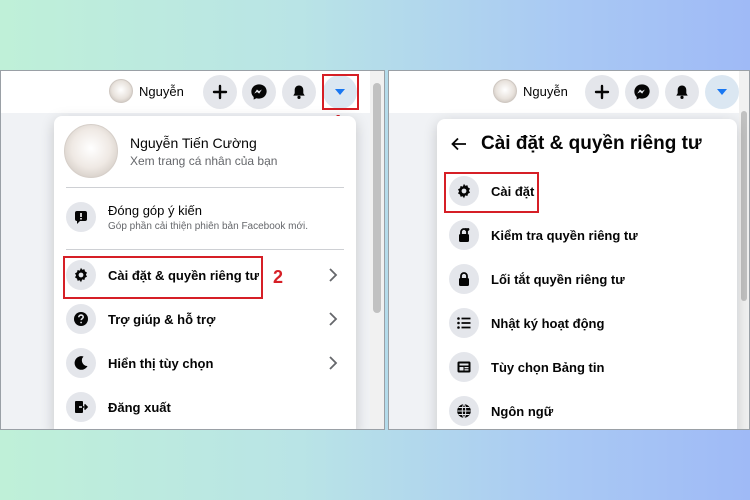 The image size is (750, 500). I want to click on feedback-icon, so click(81, 217).